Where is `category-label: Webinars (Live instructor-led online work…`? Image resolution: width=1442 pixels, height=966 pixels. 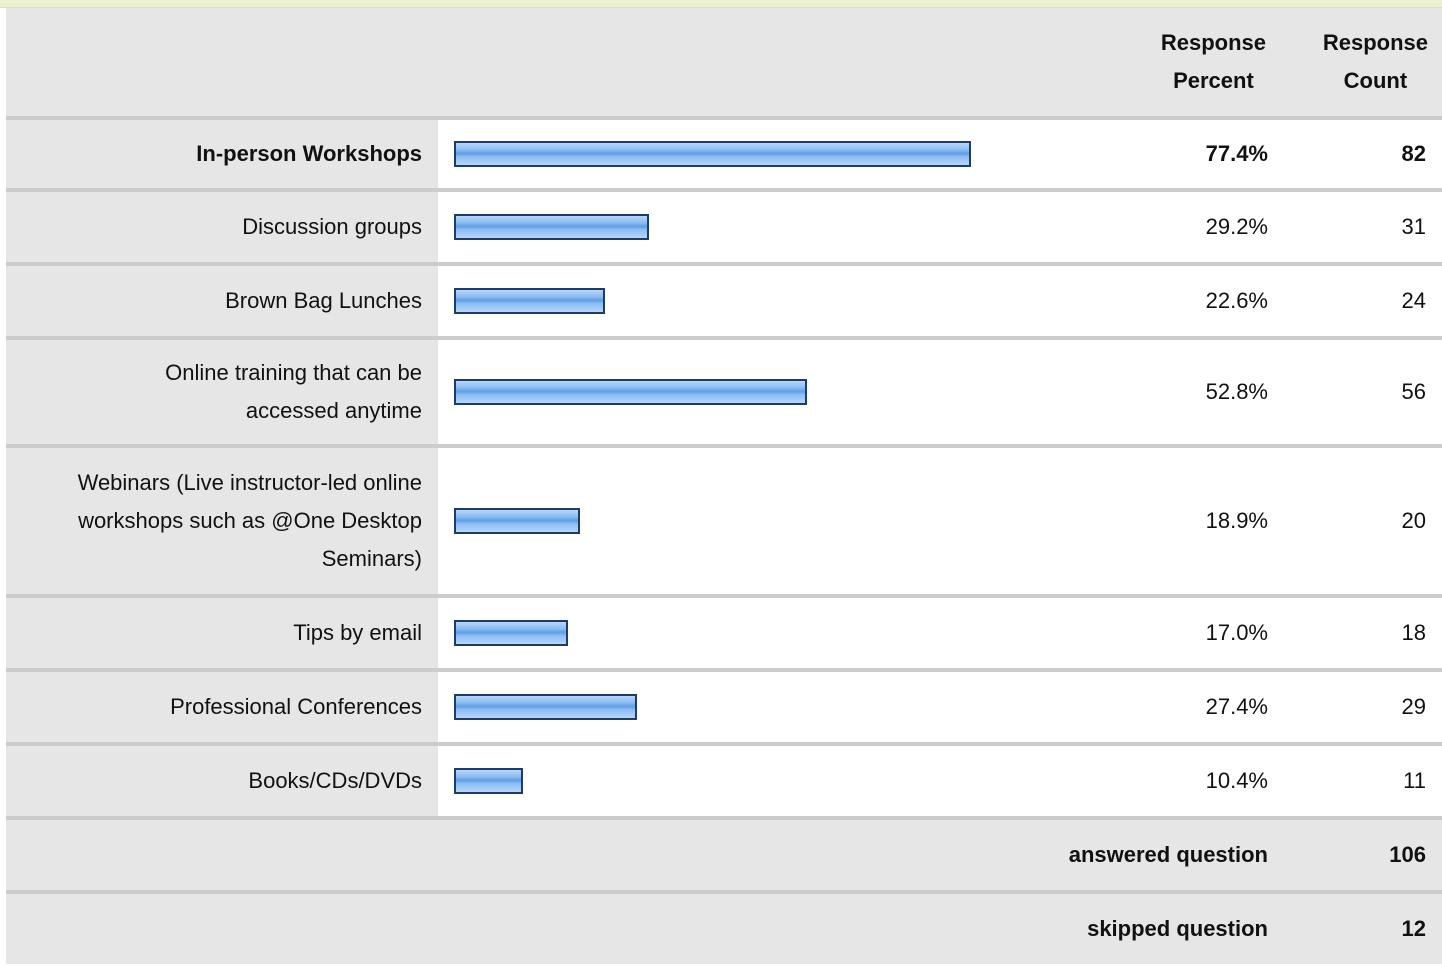
category-label: Webinars (Live instructor-led online work… is located at coordinates (222, 520).